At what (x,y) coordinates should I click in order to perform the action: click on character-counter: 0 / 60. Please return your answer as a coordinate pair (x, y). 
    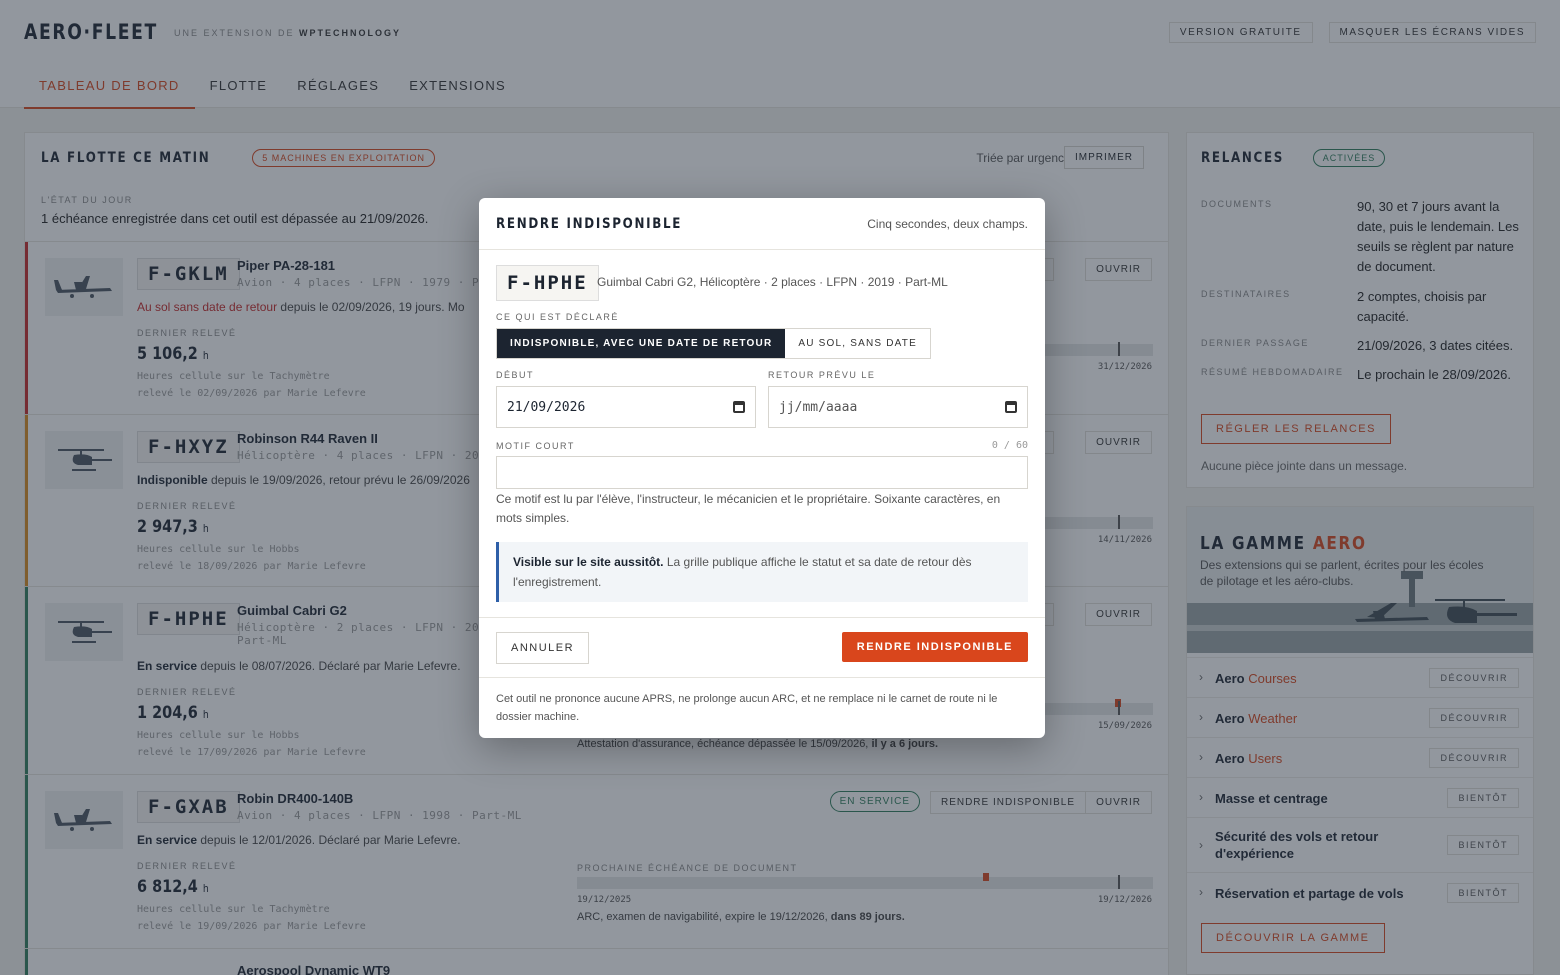
    Looking at the image, I should click on (1009, 445).